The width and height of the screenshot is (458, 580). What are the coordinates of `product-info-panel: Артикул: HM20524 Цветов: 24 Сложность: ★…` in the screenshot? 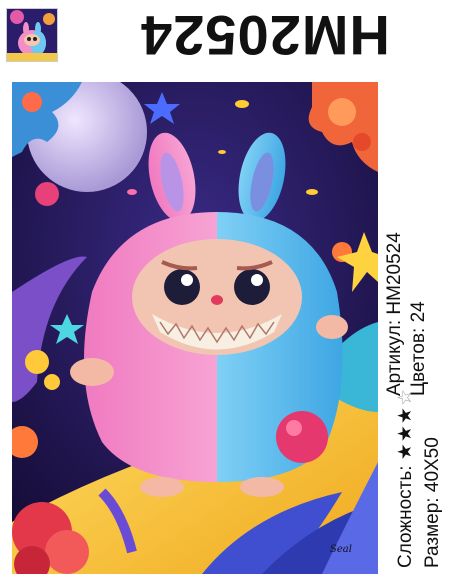 It's located at (418, 328).